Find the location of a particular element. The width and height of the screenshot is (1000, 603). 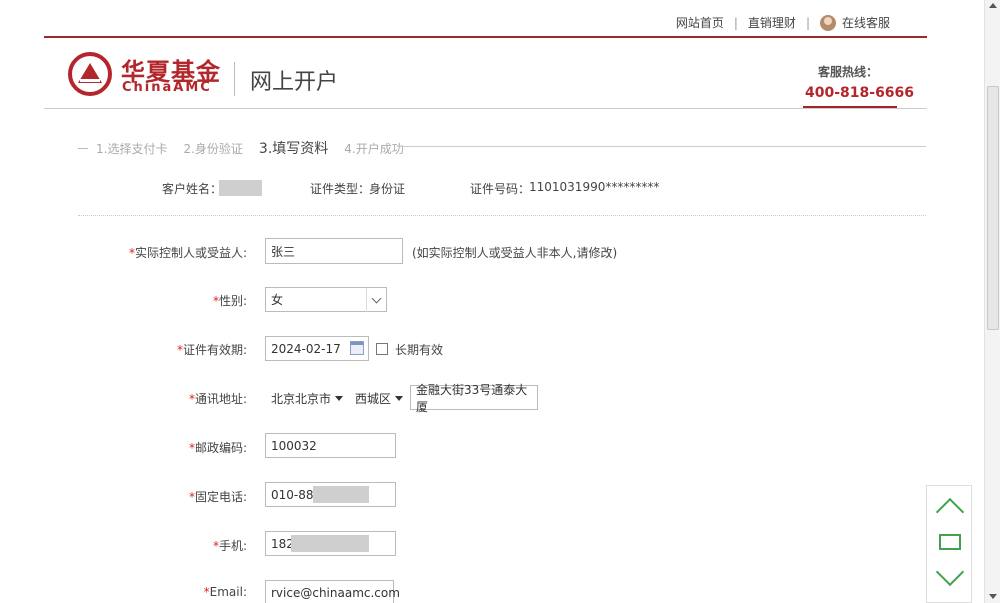

scroll-up-arrow-icon is located at coordinates (993, 5).